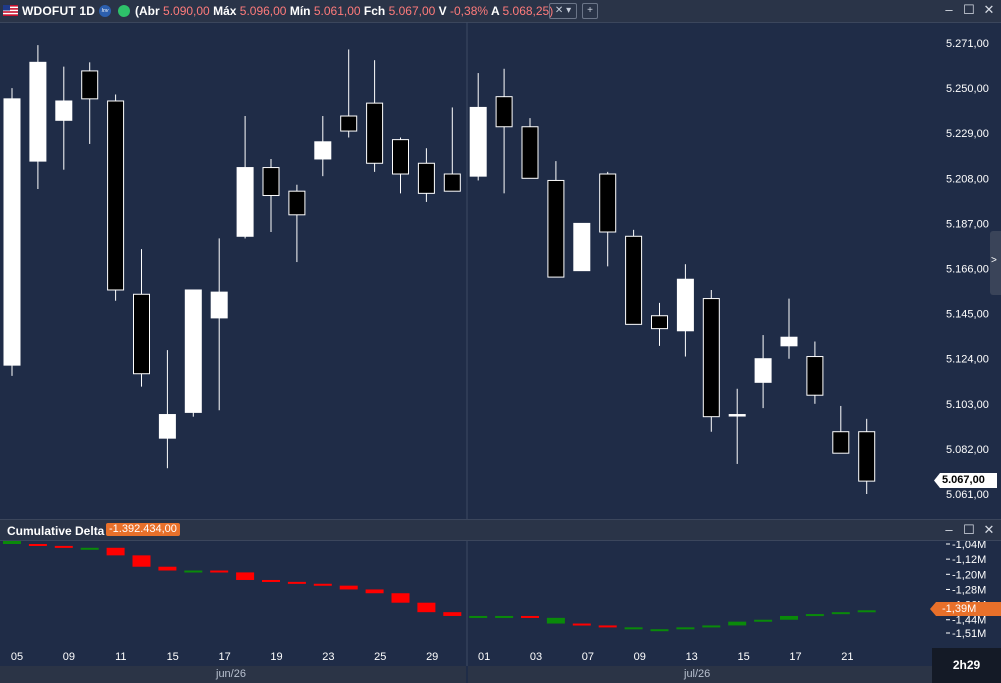  What do you see at coordinates (994, 260) in the screenshot?
I see `chevron-right-icon: >` at bounding box center [994, 260].